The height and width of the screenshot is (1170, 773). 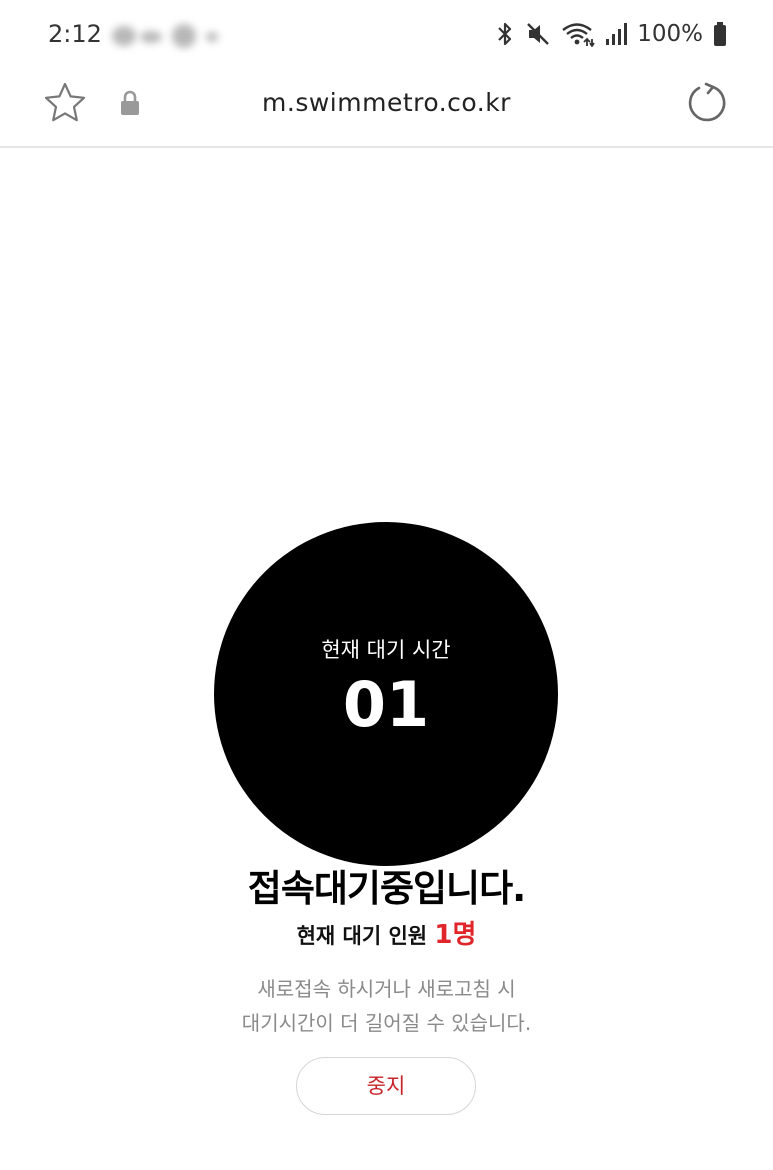 I want to click on stop-button: 중지, so click(x=386, y=1086).